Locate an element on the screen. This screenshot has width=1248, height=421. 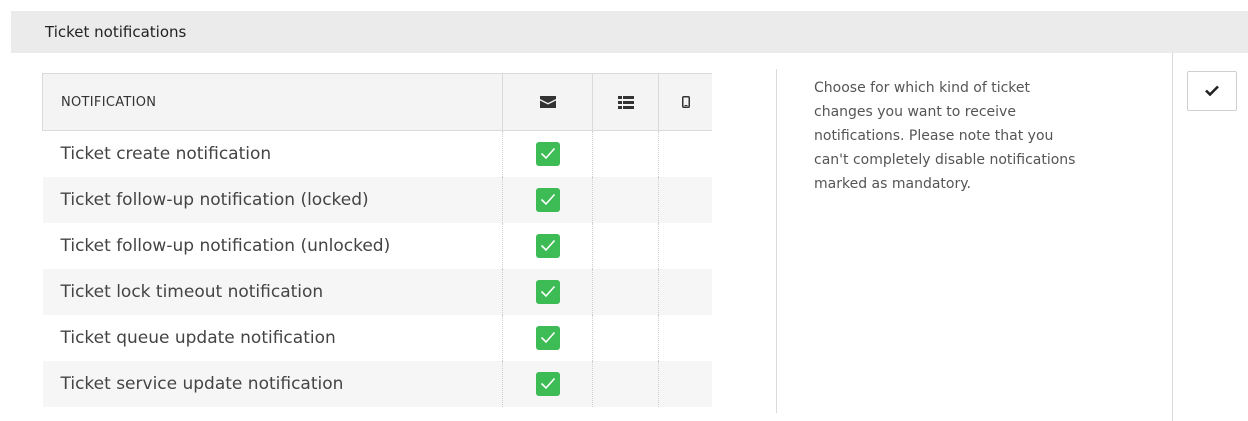
envelope-icon is located at coordinates (547, 102).